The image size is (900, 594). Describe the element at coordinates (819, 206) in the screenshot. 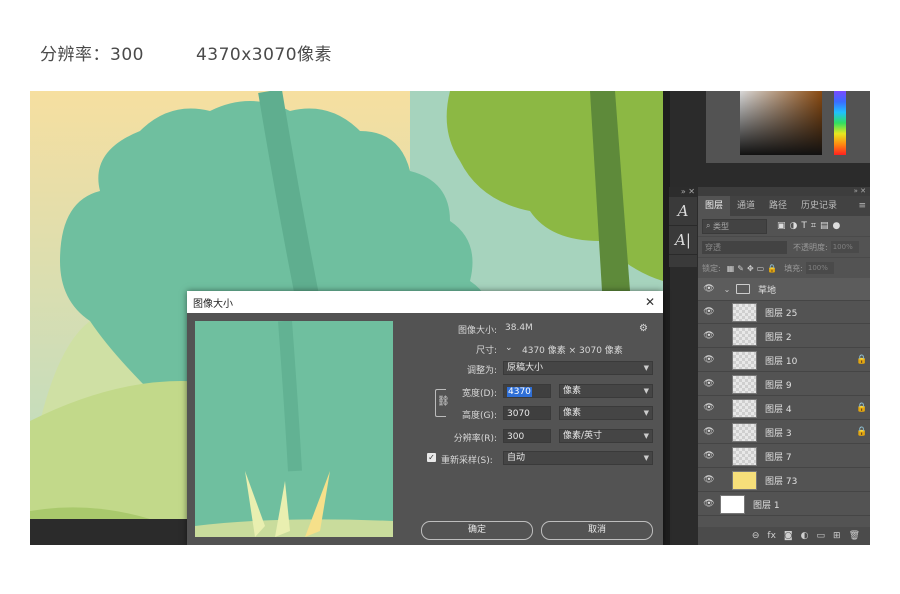

I see `tab-history: 历史记录` at that location.